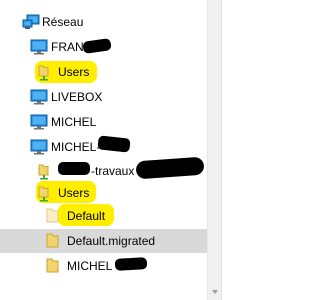 This screenshot has height=300, width=320. I want to click on network-icon, so click(31, 23).